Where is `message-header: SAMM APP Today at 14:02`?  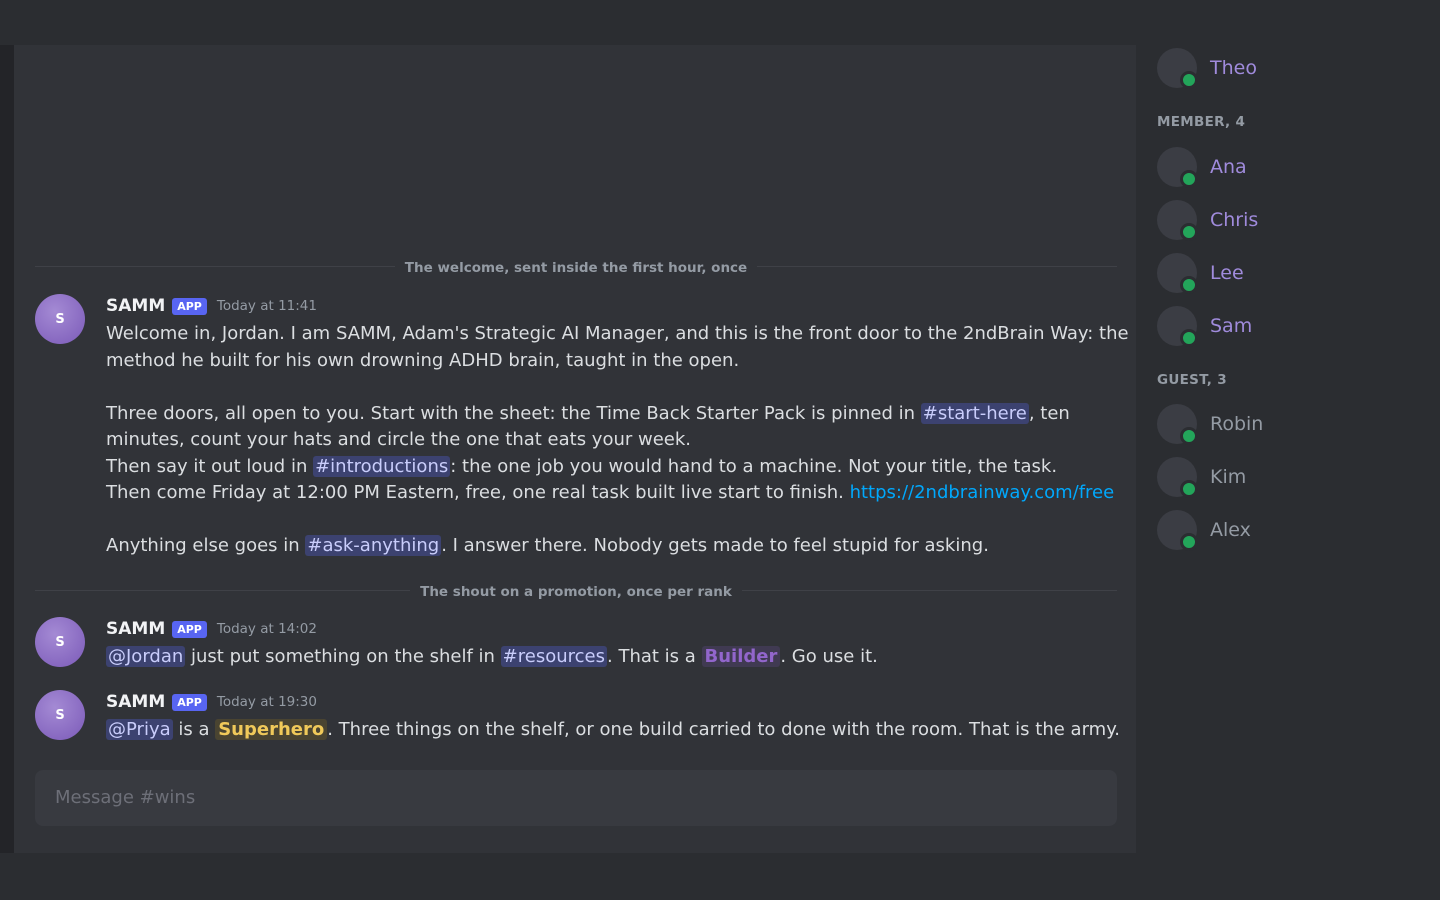 message-header: SAMM APP Today at 14:02 is located at coordinates (211, 629).